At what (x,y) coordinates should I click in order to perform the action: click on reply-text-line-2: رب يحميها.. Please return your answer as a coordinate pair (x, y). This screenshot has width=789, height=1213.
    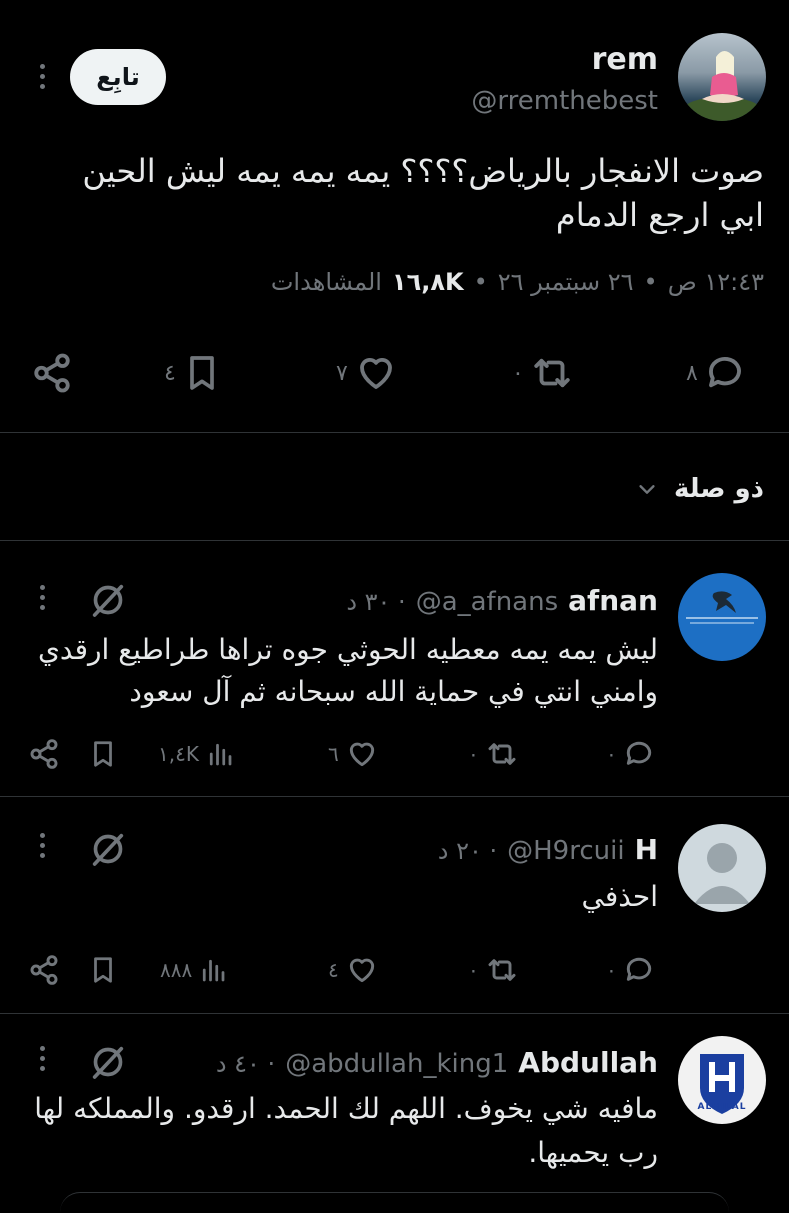
    Looking at the image, I should click on (593, 1152).